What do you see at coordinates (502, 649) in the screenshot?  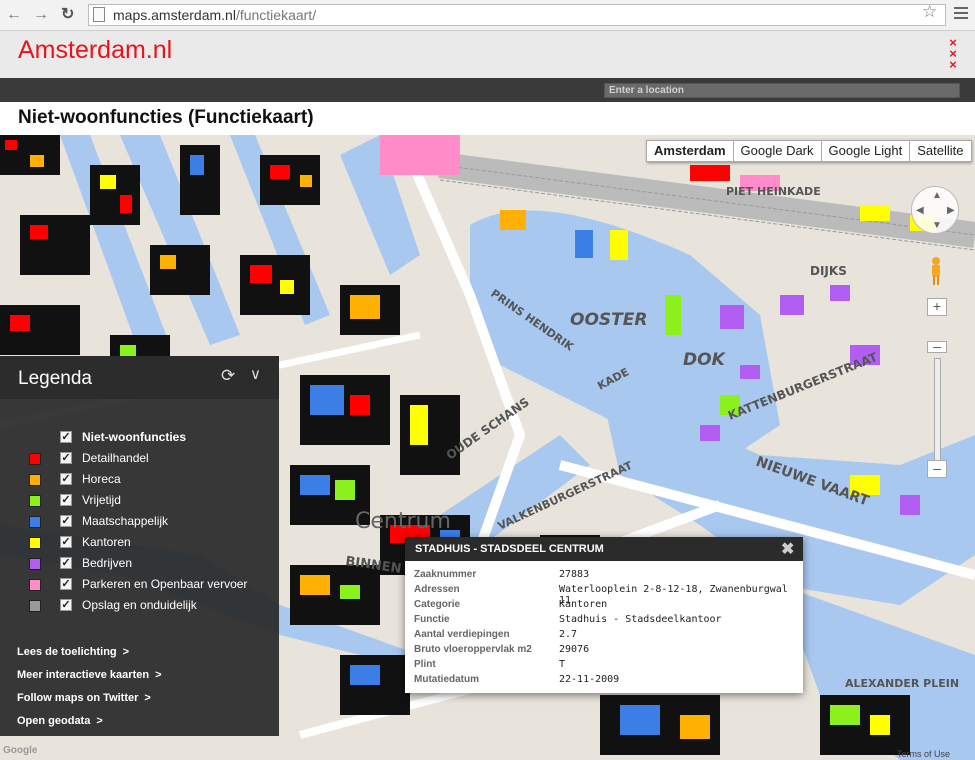 I see `info-row: Bruto vloeroppervlak m2 29076` at bounding box center [502, 649].